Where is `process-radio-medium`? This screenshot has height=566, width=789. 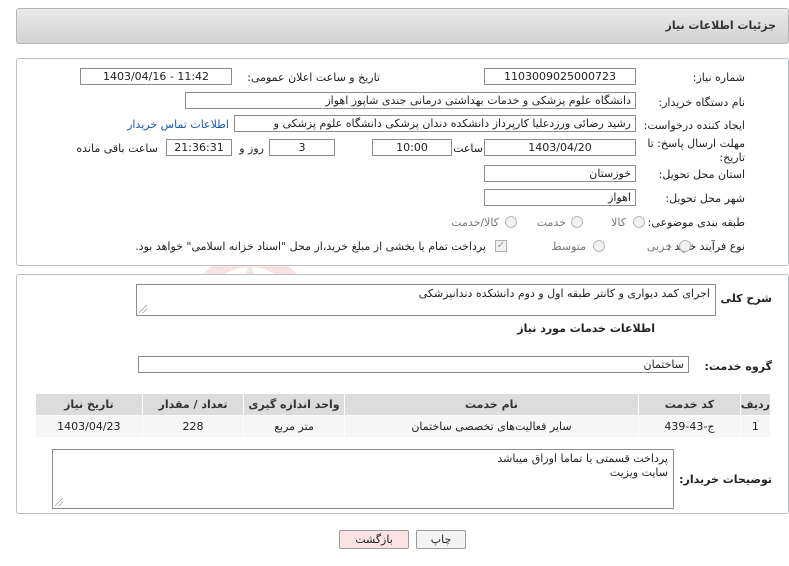
process-radio-medium is located at coordinates (599, 246).